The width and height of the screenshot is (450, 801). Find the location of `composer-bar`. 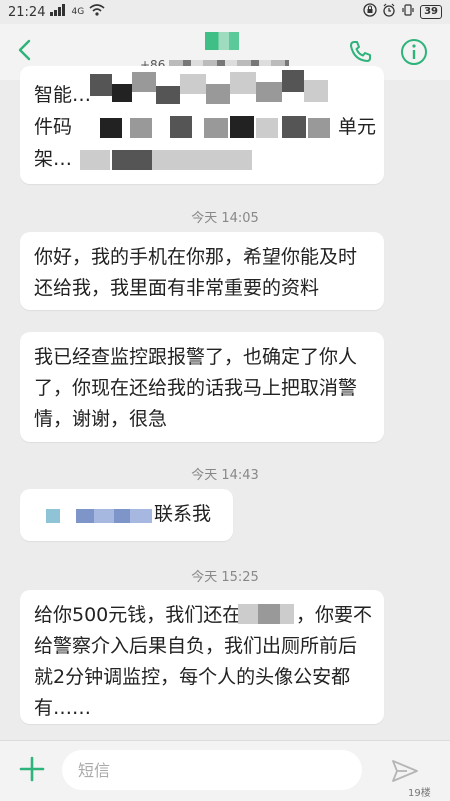

composer-bar is located at coordinates (225, 770).